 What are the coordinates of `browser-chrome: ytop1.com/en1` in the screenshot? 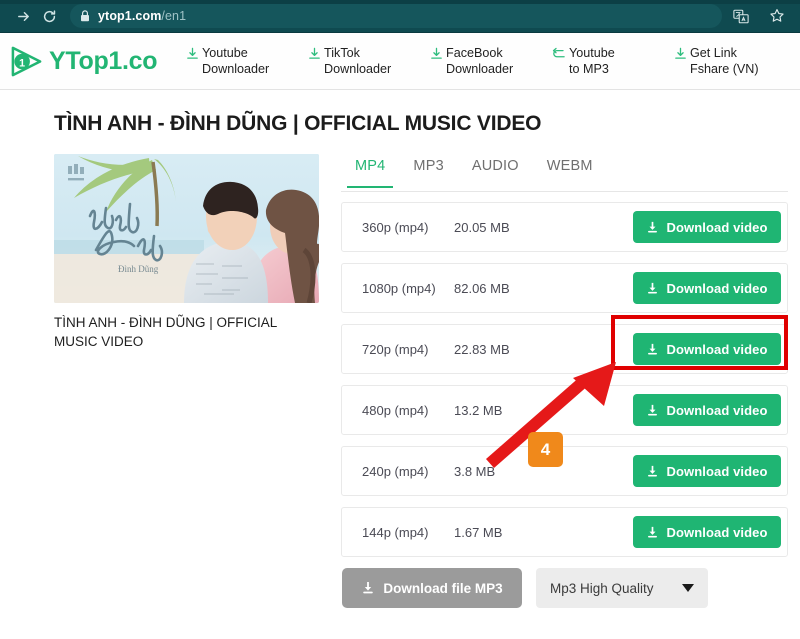 It's located at (400, 16).